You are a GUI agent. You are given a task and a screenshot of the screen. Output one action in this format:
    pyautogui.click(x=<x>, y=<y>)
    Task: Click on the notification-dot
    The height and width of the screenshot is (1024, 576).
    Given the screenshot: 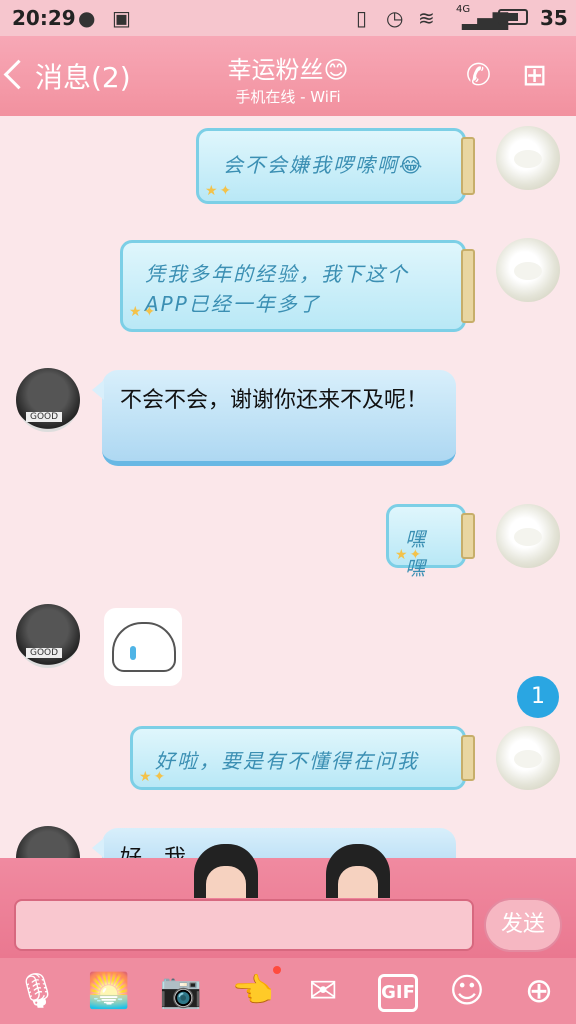 What is the action you would take?
    pyautogui.click(x=277, y=970)
    